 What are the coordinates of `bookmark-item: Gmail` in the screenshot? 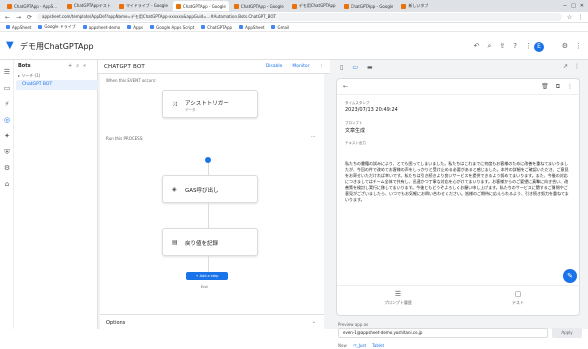 It's located at (280, 27).